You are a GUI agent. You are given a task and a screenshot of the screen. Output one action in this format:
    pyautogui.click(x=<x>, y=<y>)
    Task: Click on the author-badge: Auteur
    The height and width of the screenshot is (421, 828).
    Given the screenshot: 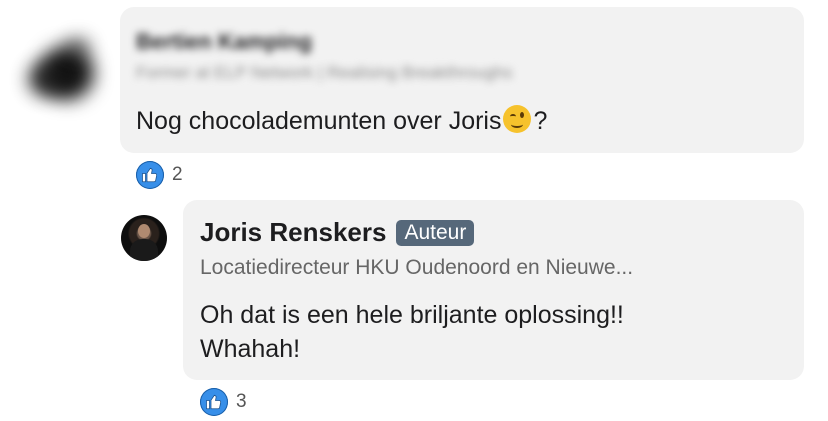 What is the action you would take?
    pyautogui.click(x=435, y=232)
    